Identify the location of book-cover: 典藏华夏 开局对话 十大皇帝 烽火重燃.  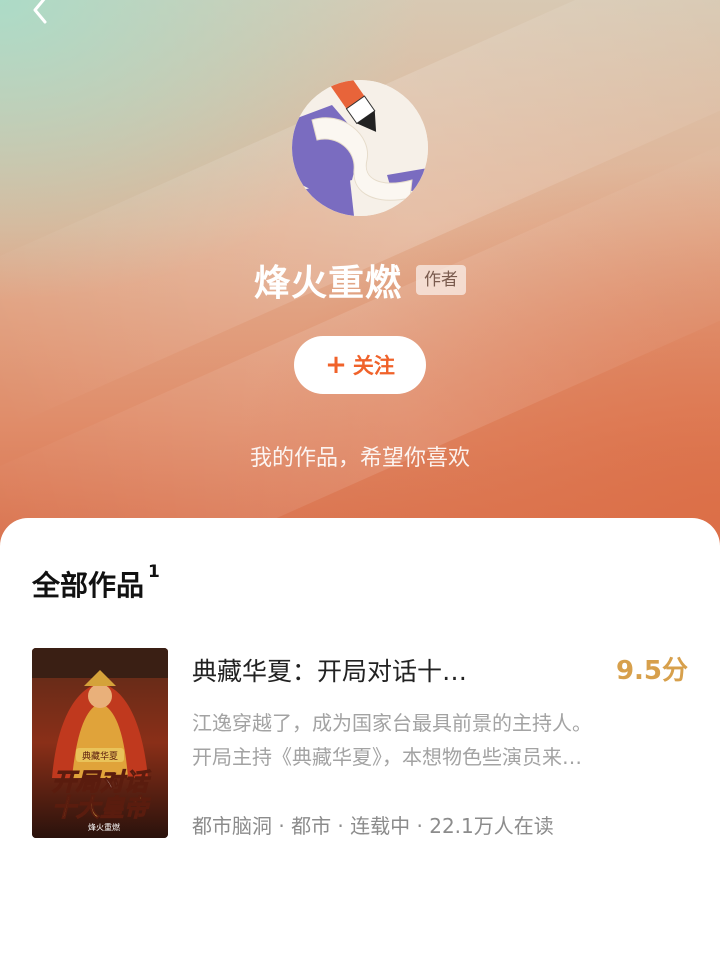
(100, 743).